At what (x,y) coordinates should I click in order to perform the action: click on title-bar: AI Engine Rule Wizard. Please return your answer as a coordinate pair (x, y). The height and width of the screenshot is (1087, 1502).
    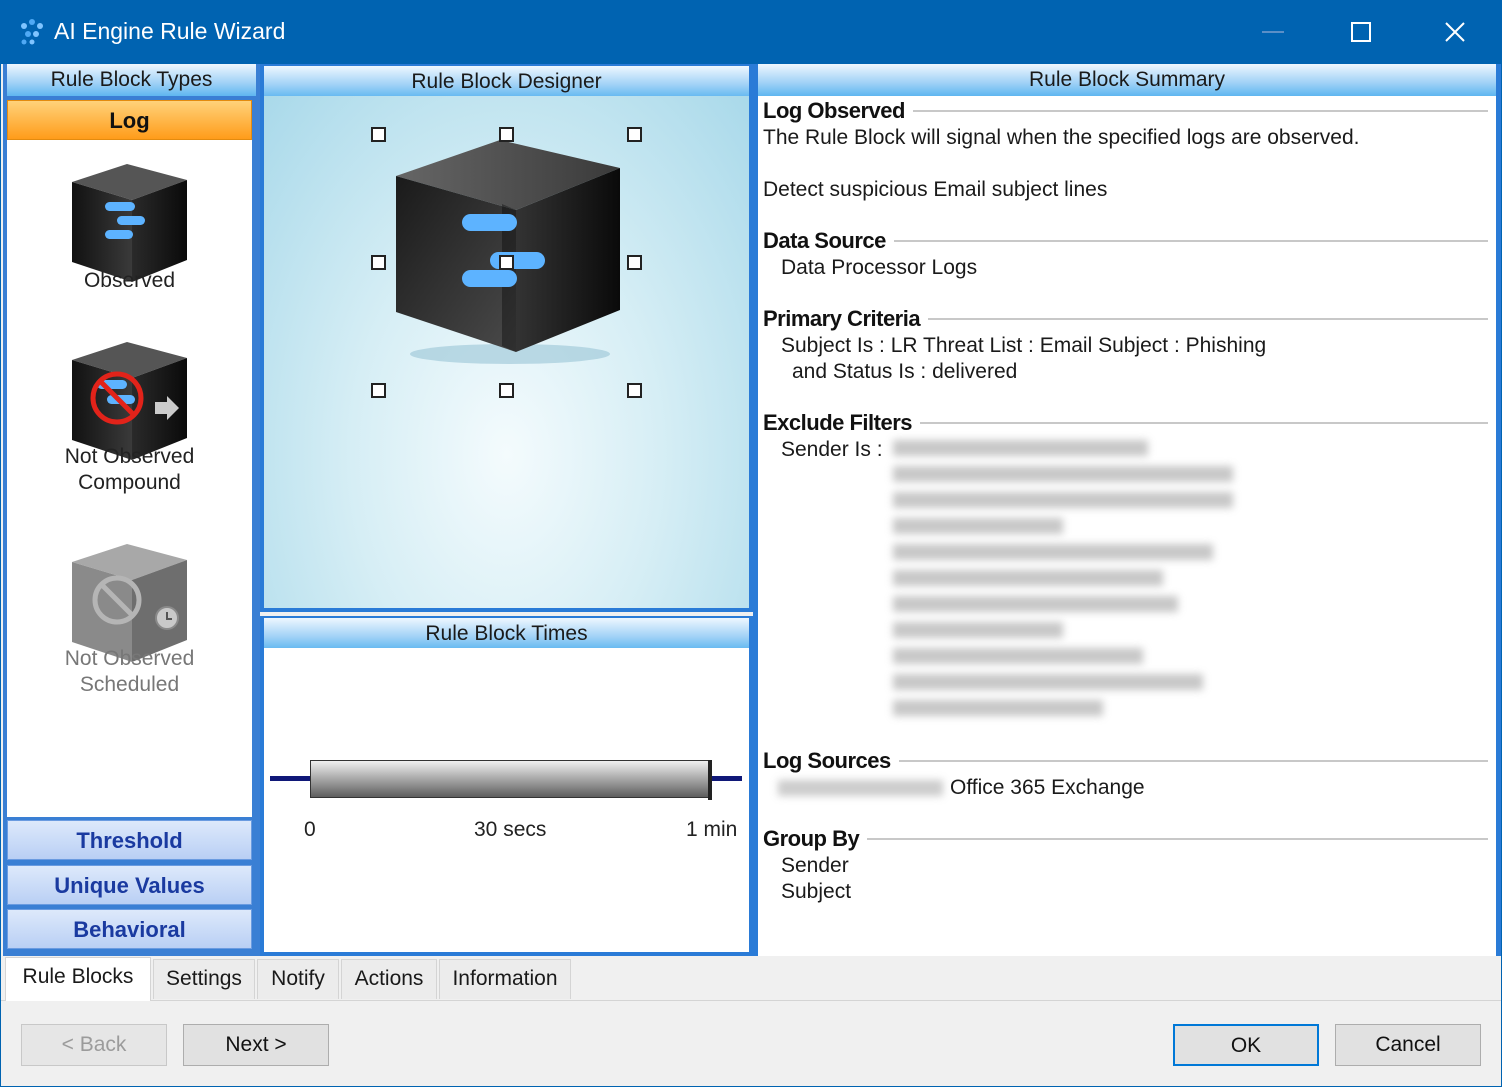
    Looking at the image, I should click on (751, 32).